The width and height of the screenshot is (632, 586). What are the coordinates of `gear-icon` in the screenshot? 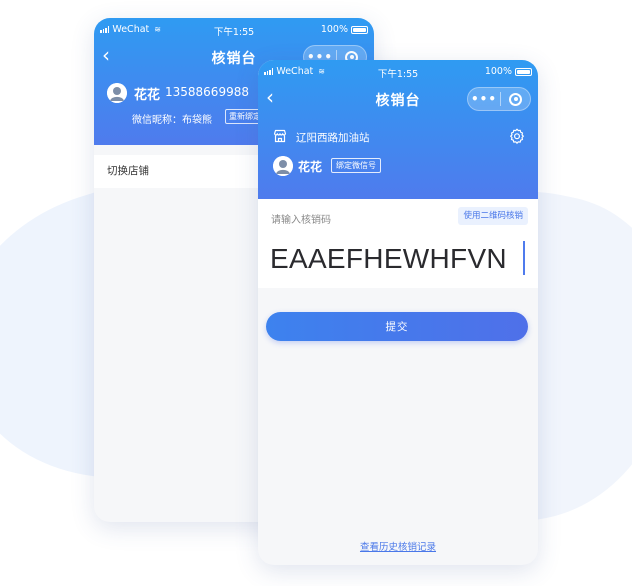 It's located at (517, 136).